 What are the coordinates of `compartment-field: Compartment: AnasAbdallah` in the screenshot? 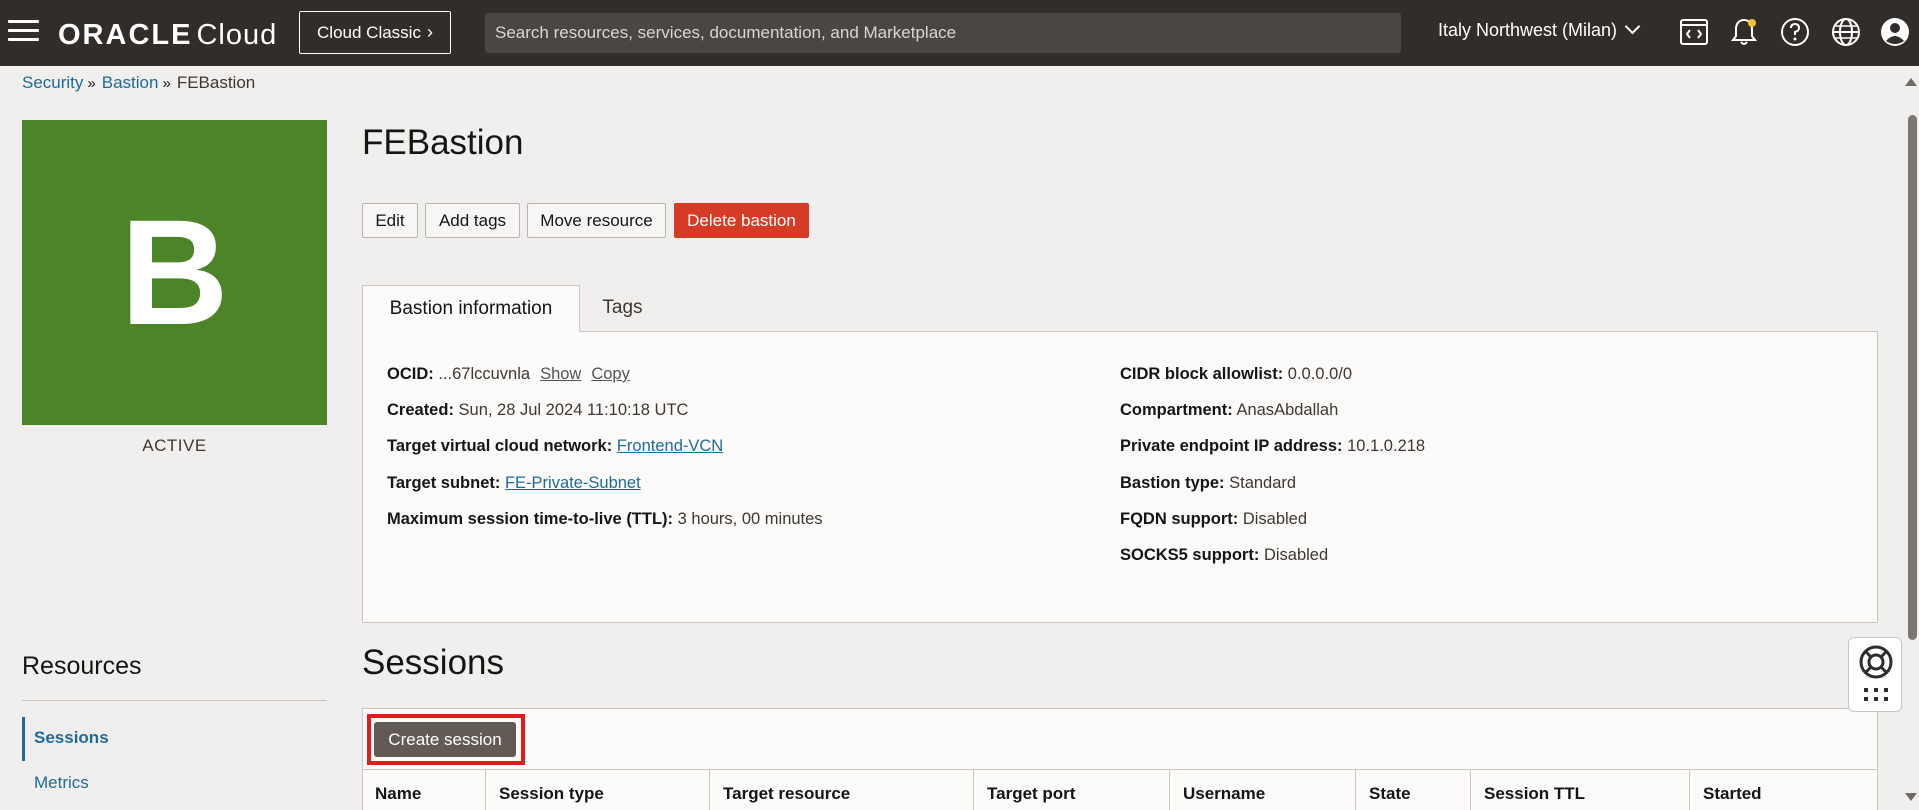 It's located at (1229, 410).